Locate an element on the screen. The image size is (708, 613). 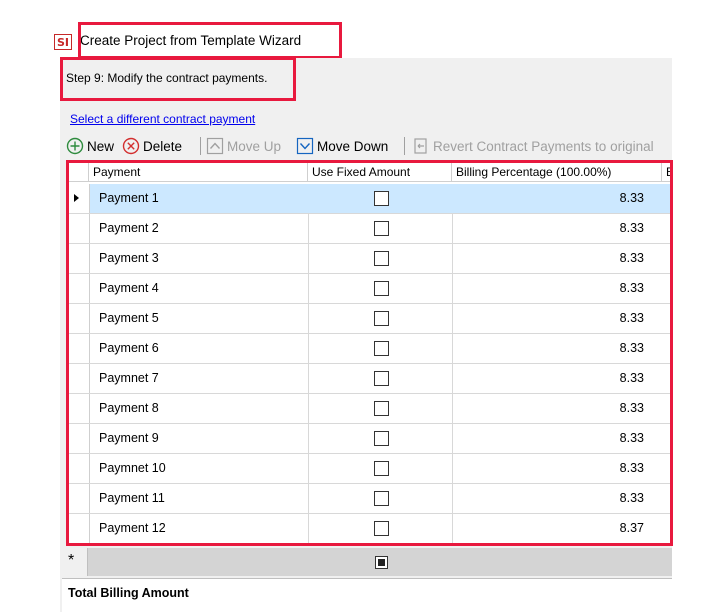
column-header-billing-percentage: Billing Percentage (100.00%) is located at coordinates (557, 172).